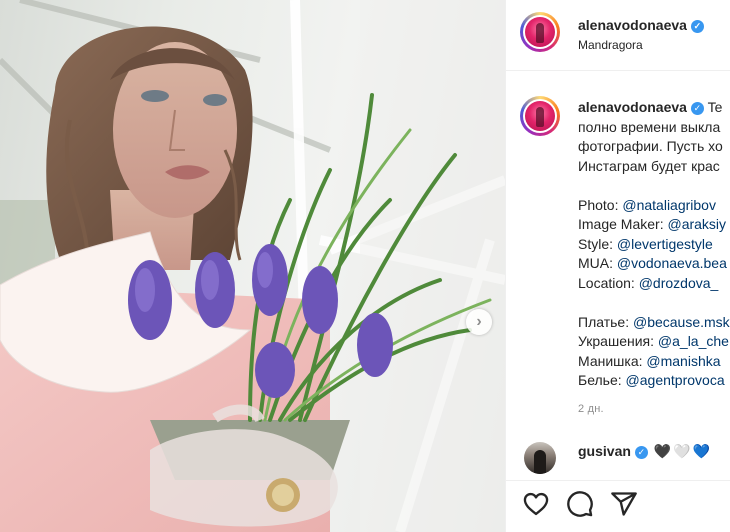 This screenshot has height=532, width=730. I want to click on credit-line: Платье: @because.msk, so click(654, 323).